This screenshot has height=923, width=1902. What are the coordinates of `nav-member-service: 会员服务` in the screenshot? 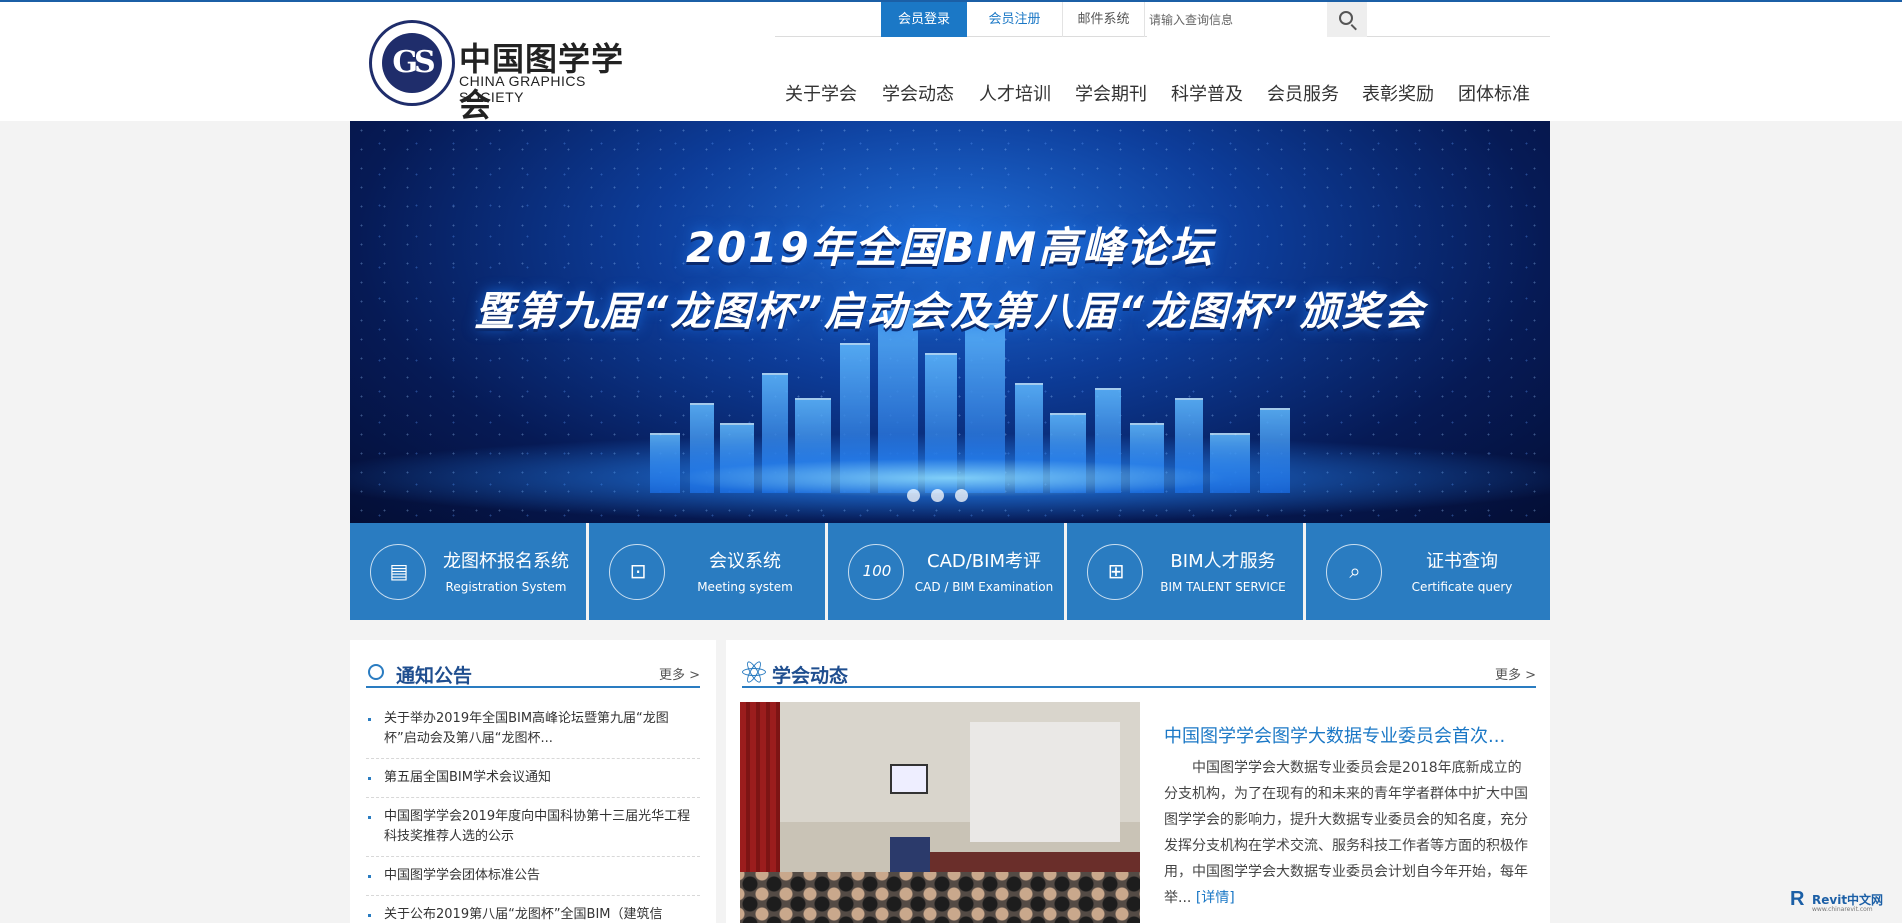 It's located at (1303, 93).